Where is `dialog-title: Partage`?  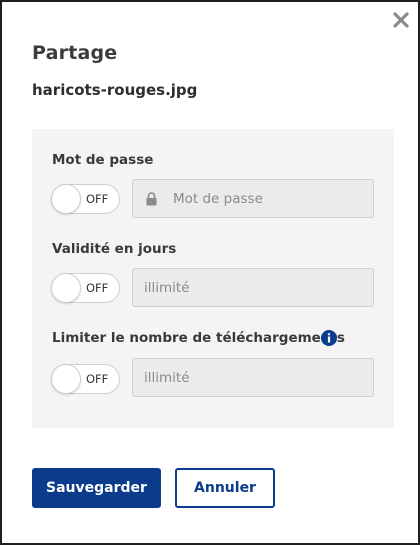 dialog-title: Partage is located at coordinates (75, 53).